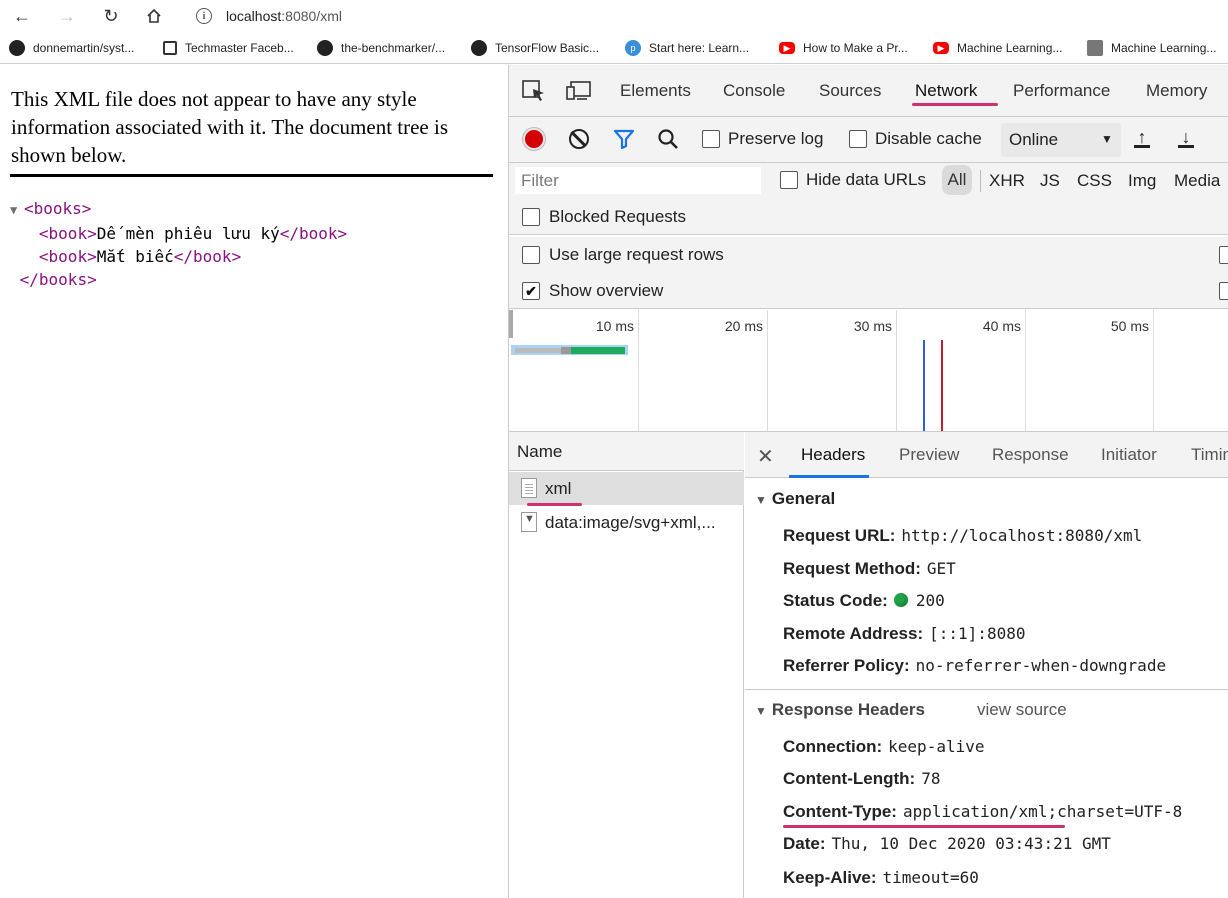  What do you see at coordinates (761, 500) in the screenshot?
I see `expand-triangle-icon: ▼` at bounding box center [761, 500].